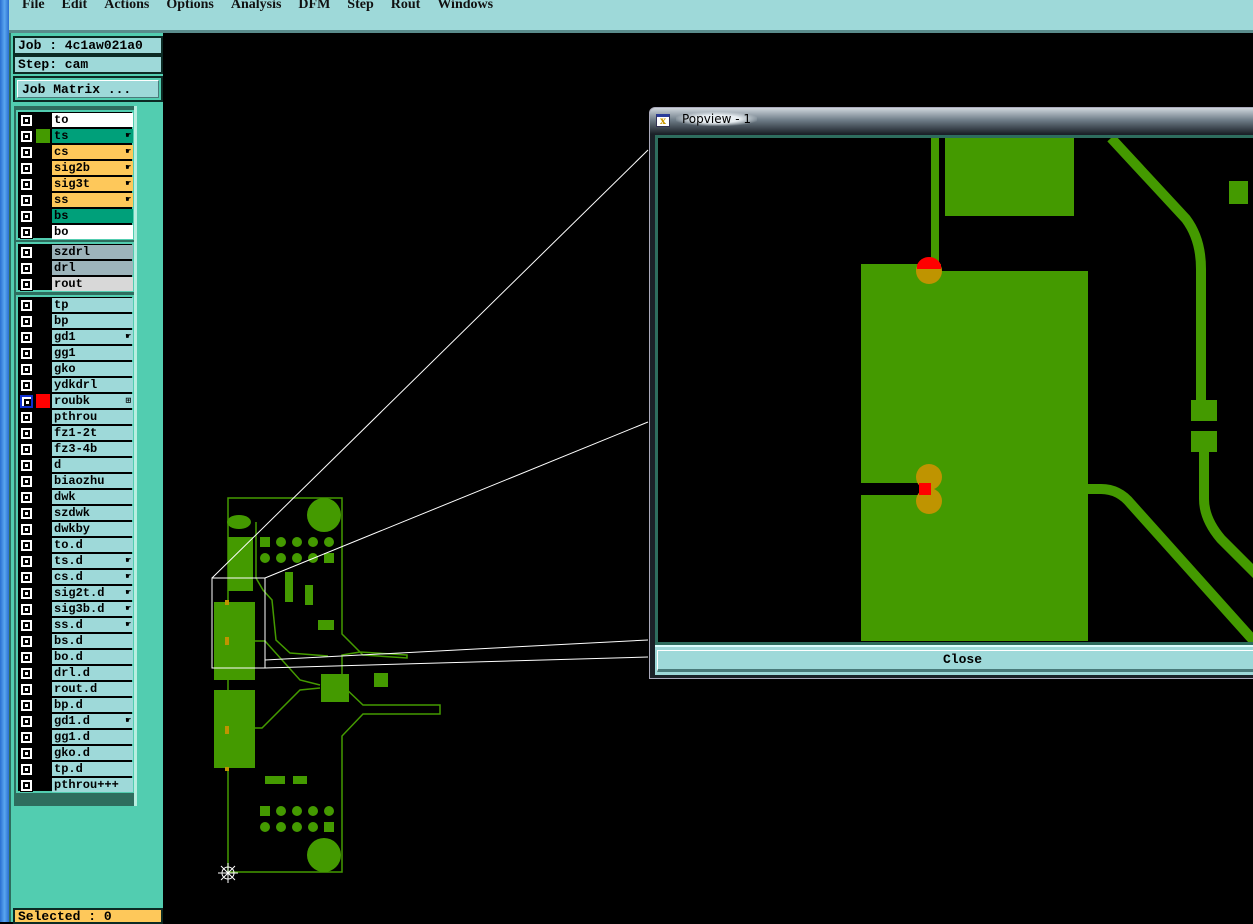 This screenshot has height=924, width=1253. I want to click on layer-row: gko.d, so click(75, 753).